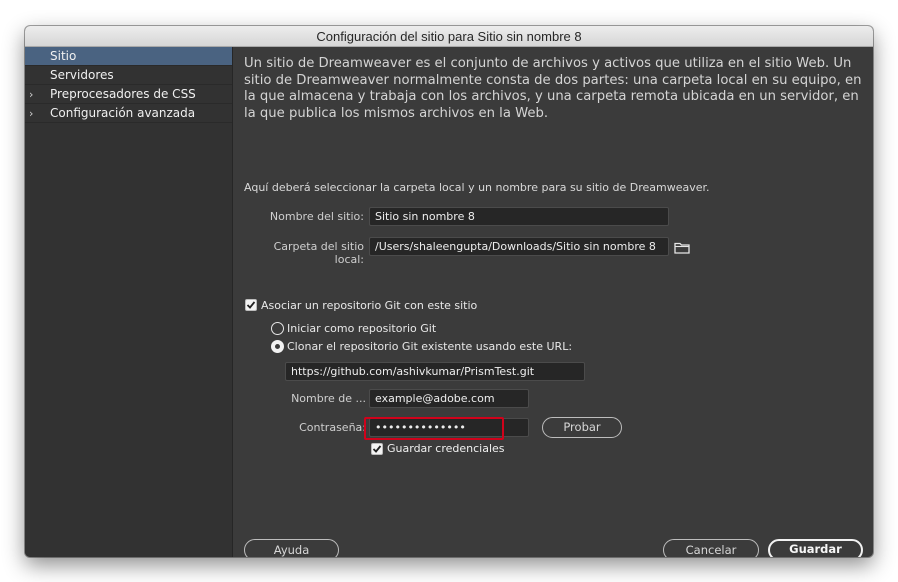 The height and width of the screenshot is (582, 898). What do you see at coordinates (277, 328) in the screenshot?
I see `init-repo-radio` at bounding box center [277, 328].